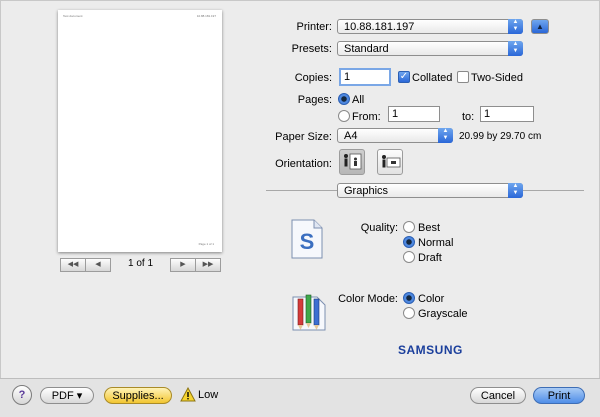 This screenshot has height=417, width=600. What do you see at coordinates (430, 258) in the screenshot?
I see `quality-draft-label: Draft` at bounding box center [430, 258].